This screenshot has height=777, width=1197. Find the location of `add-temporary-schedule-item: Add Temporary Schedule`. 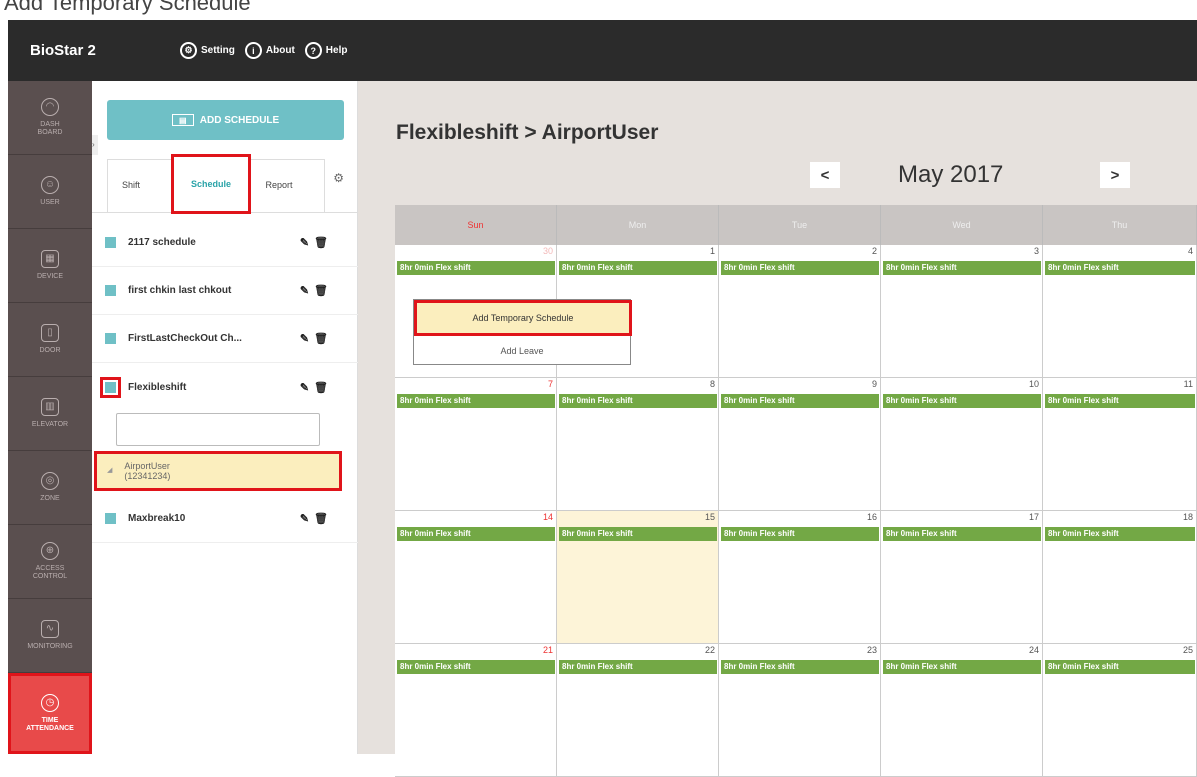

add-temporary-schedule-item: Add Temporary Schedule is located at coordinates (523, 318).